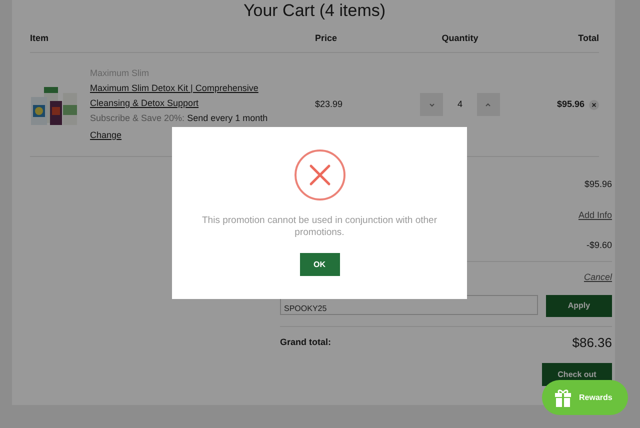  I want to click on product-link: Maximum Slim Detox Kit | Comprehensive Cleansing & Detox Support, so click(179, 96).